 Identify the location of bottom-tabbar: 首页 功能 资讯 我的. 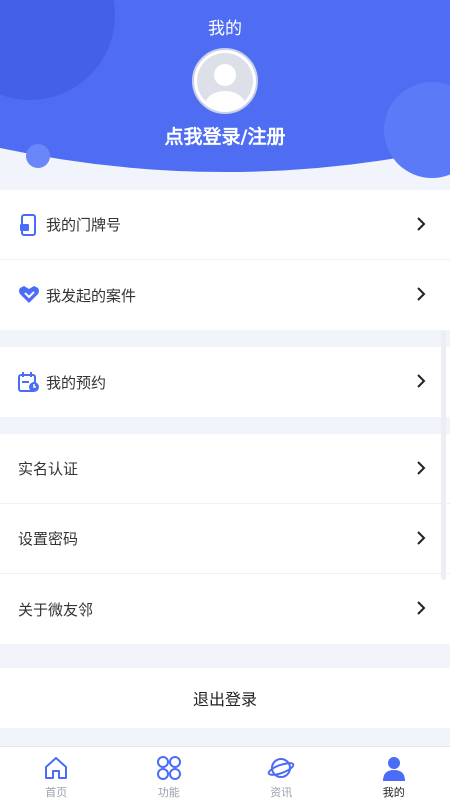
(225, 773).